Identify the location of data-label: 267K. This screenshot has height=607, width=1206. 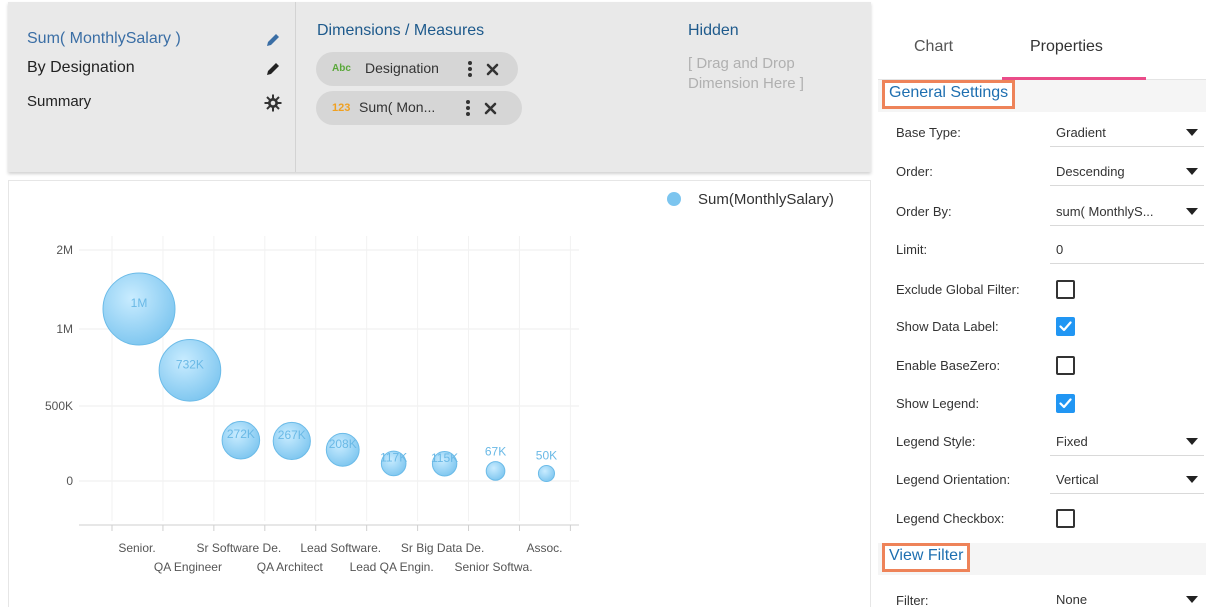
(292, 435).